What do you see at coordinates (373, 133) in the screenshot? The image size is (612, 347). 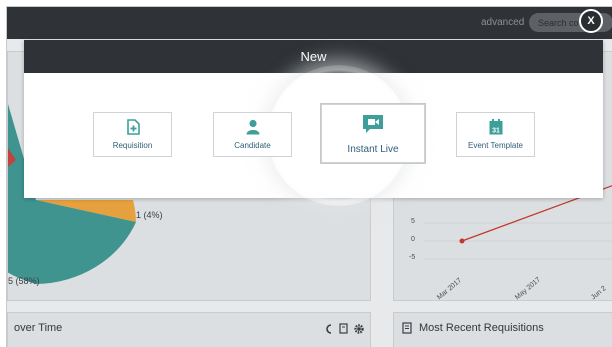 I see `instant-live-tile: Instant Live` at bounding box center [373, 133].